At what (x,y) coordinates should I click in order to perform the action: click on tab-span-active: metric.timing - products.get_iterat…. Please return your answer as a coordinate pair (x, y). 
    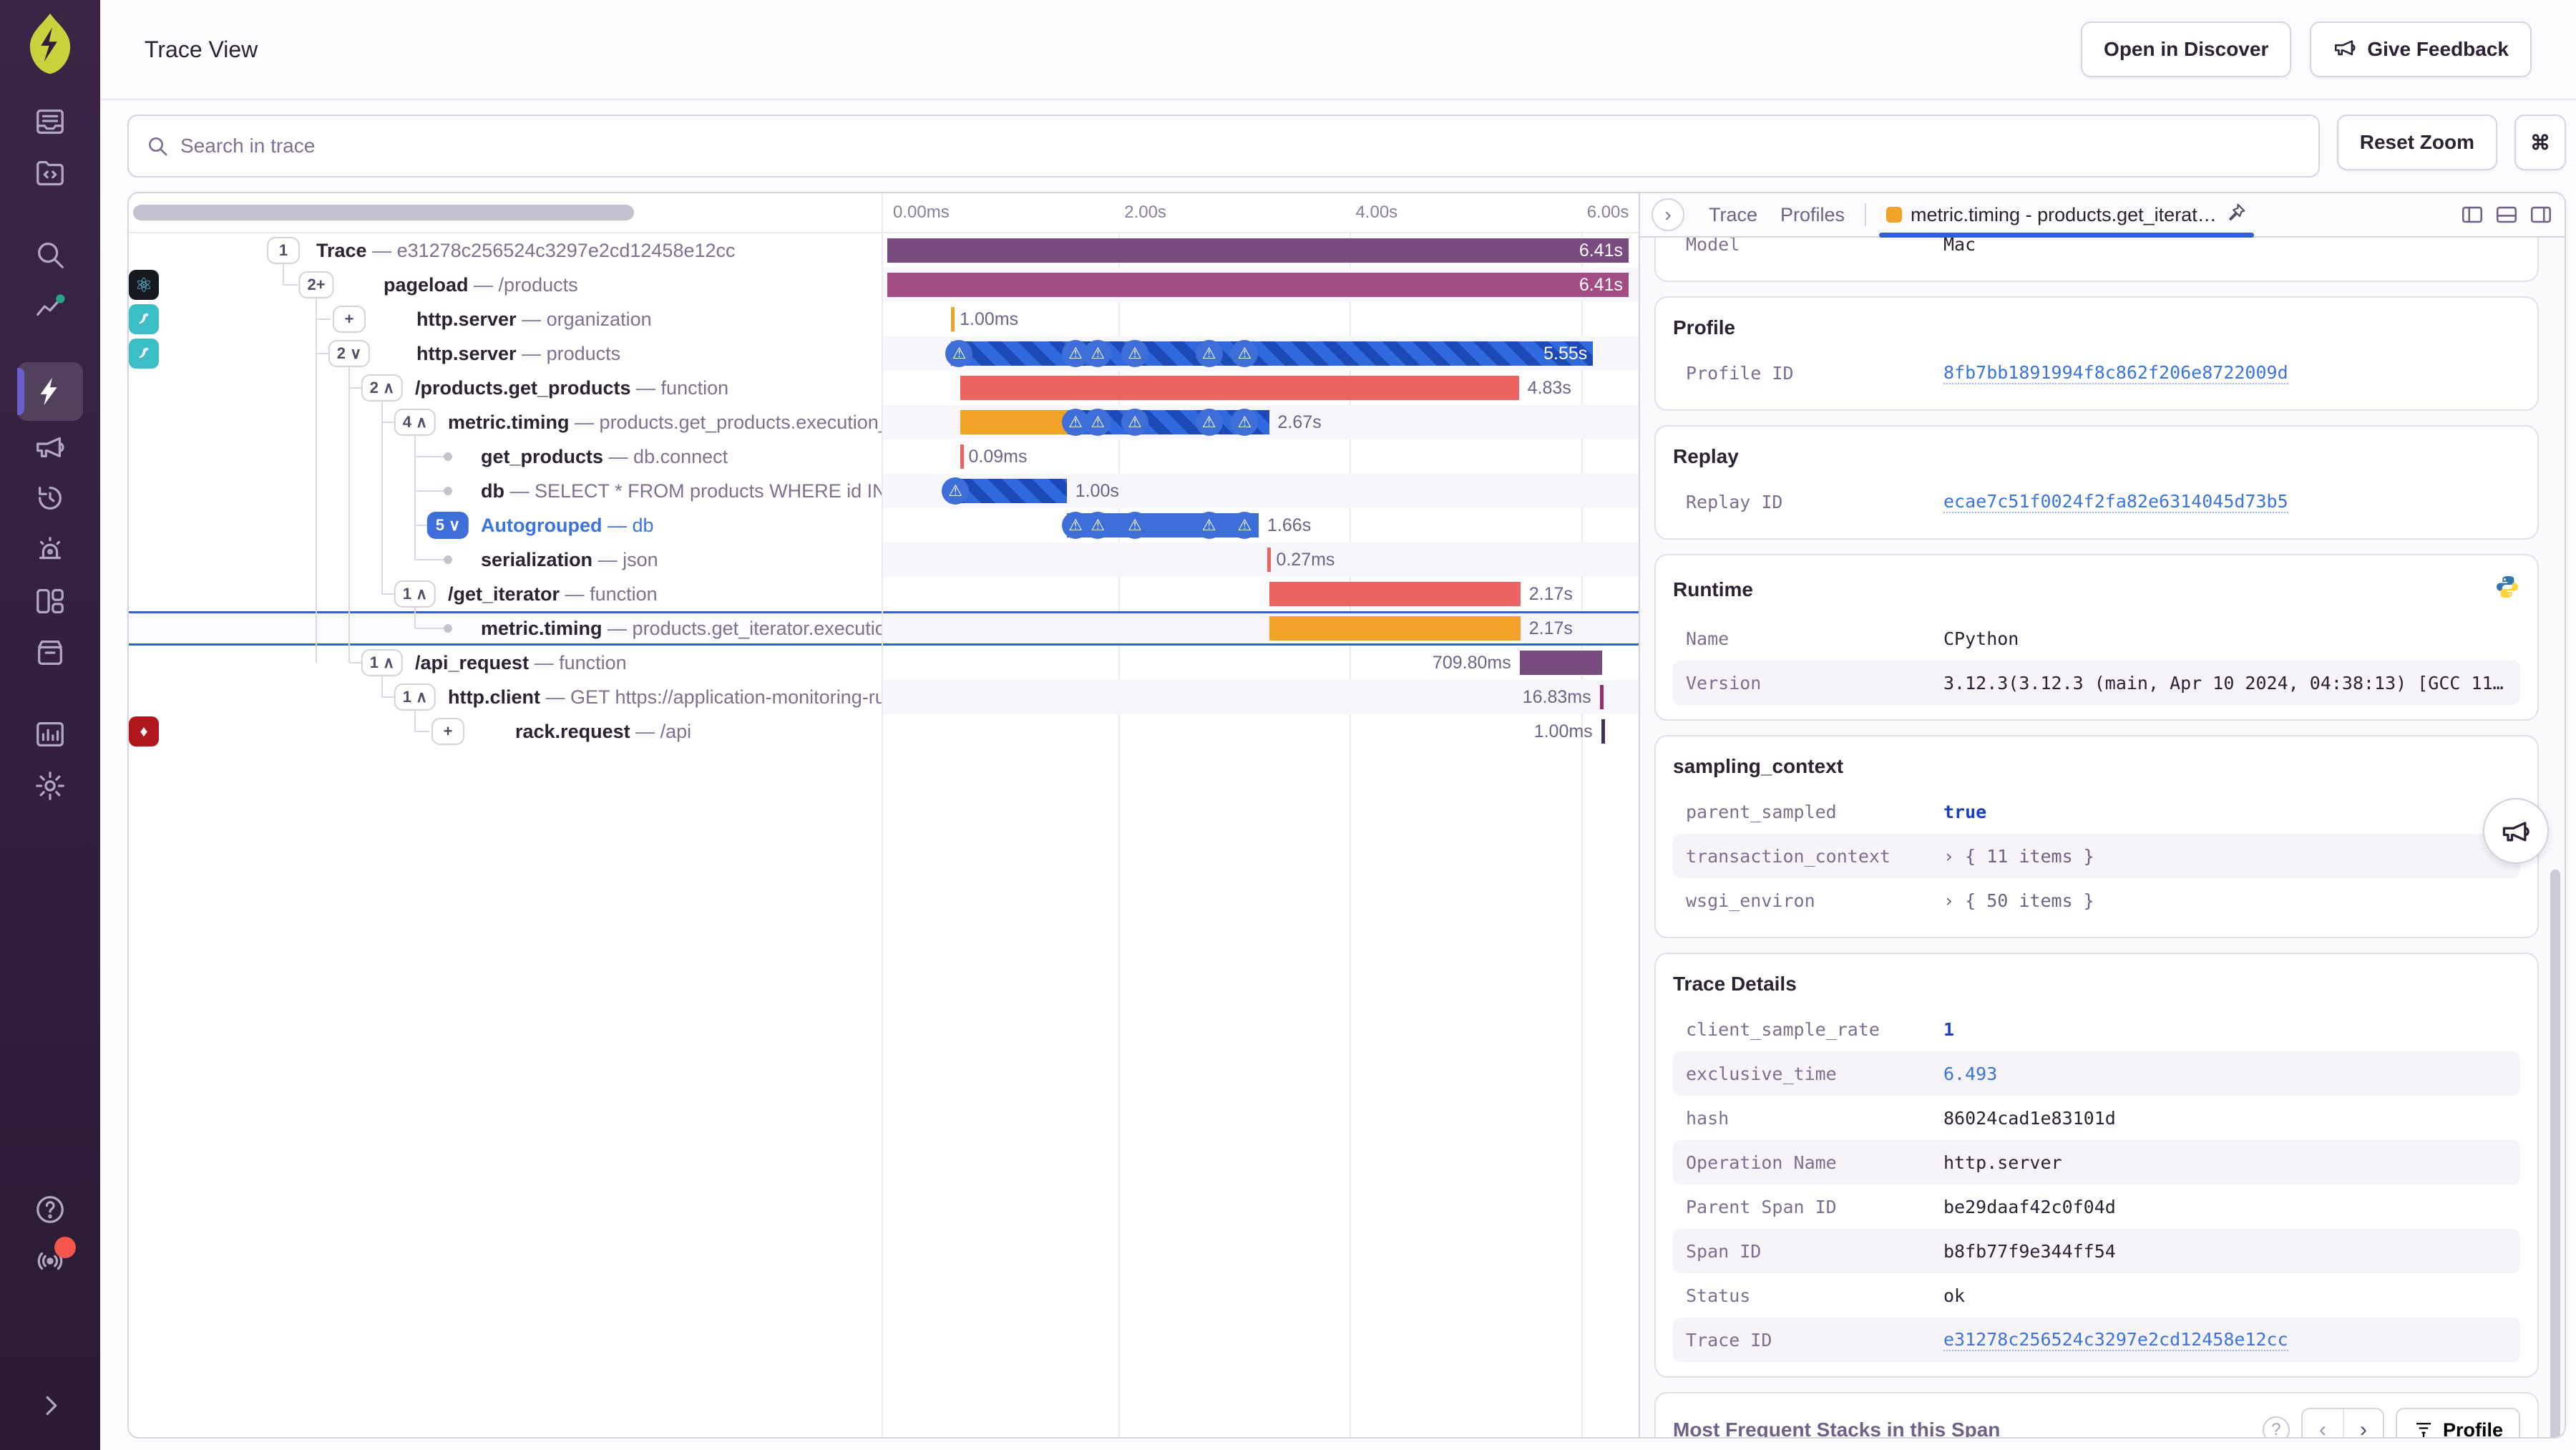
    Looking at the image, I should click on (2066, 215).